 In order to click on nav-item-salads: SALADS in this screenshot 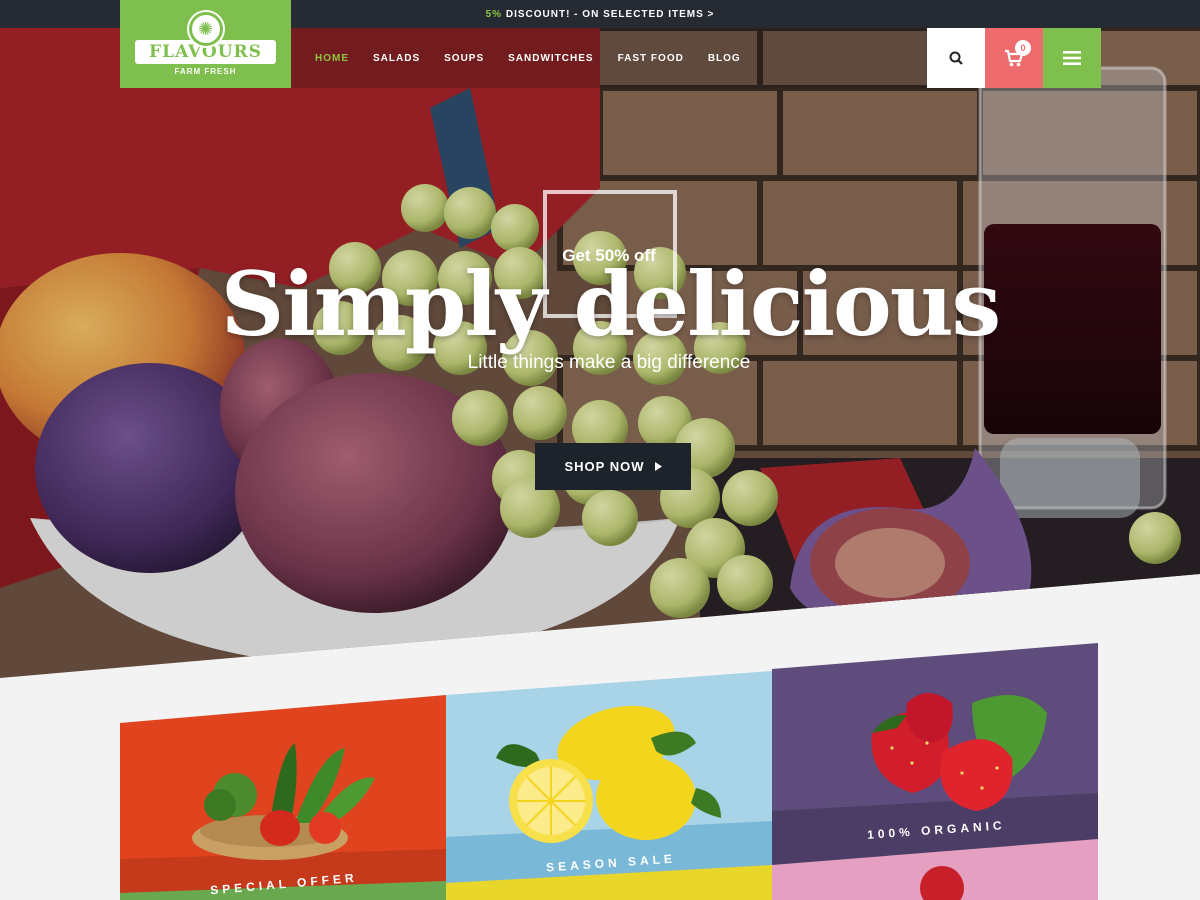, I will do `click(396, 58)`.